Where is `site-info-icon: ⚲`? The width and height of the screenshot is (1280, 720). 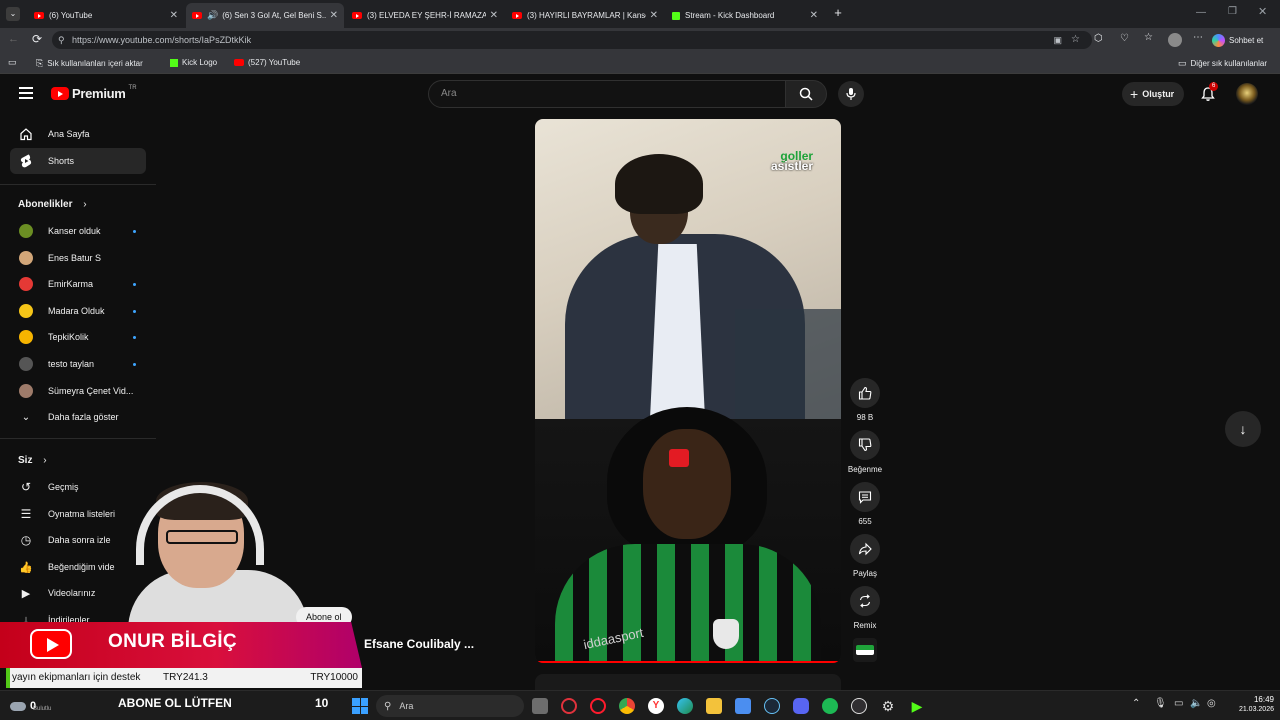 site-info-icon: ⚲ is located at coordinates (61, 40).